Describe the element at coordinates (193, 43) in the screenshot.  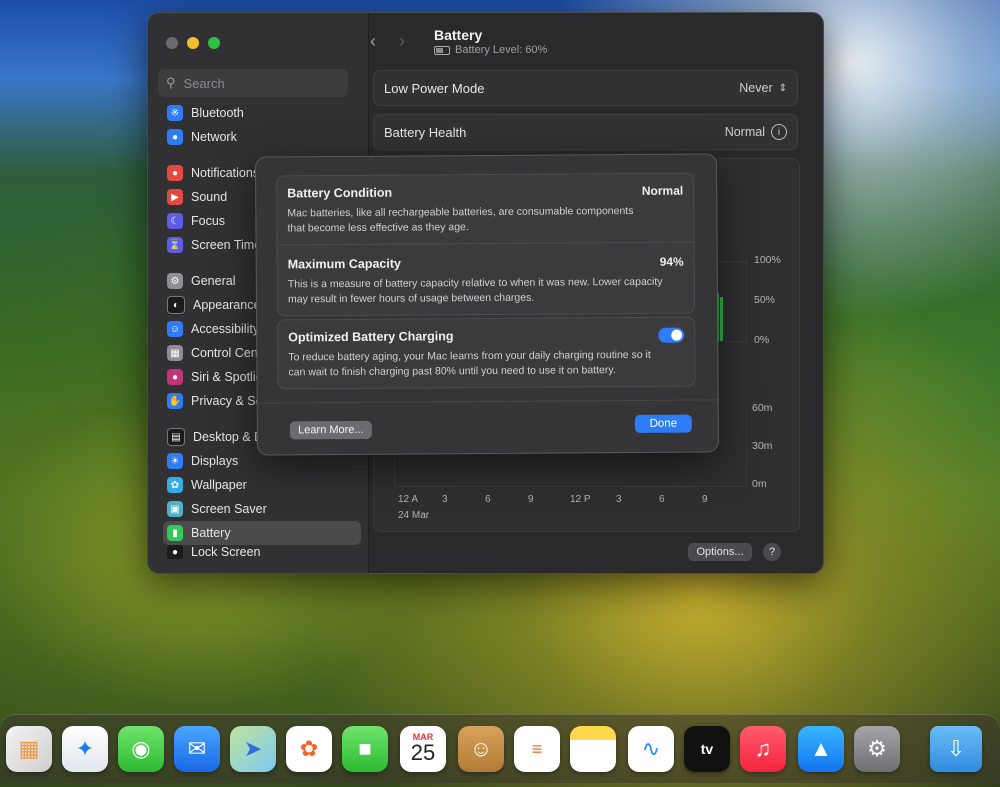
I see `minimize-button` at that location.